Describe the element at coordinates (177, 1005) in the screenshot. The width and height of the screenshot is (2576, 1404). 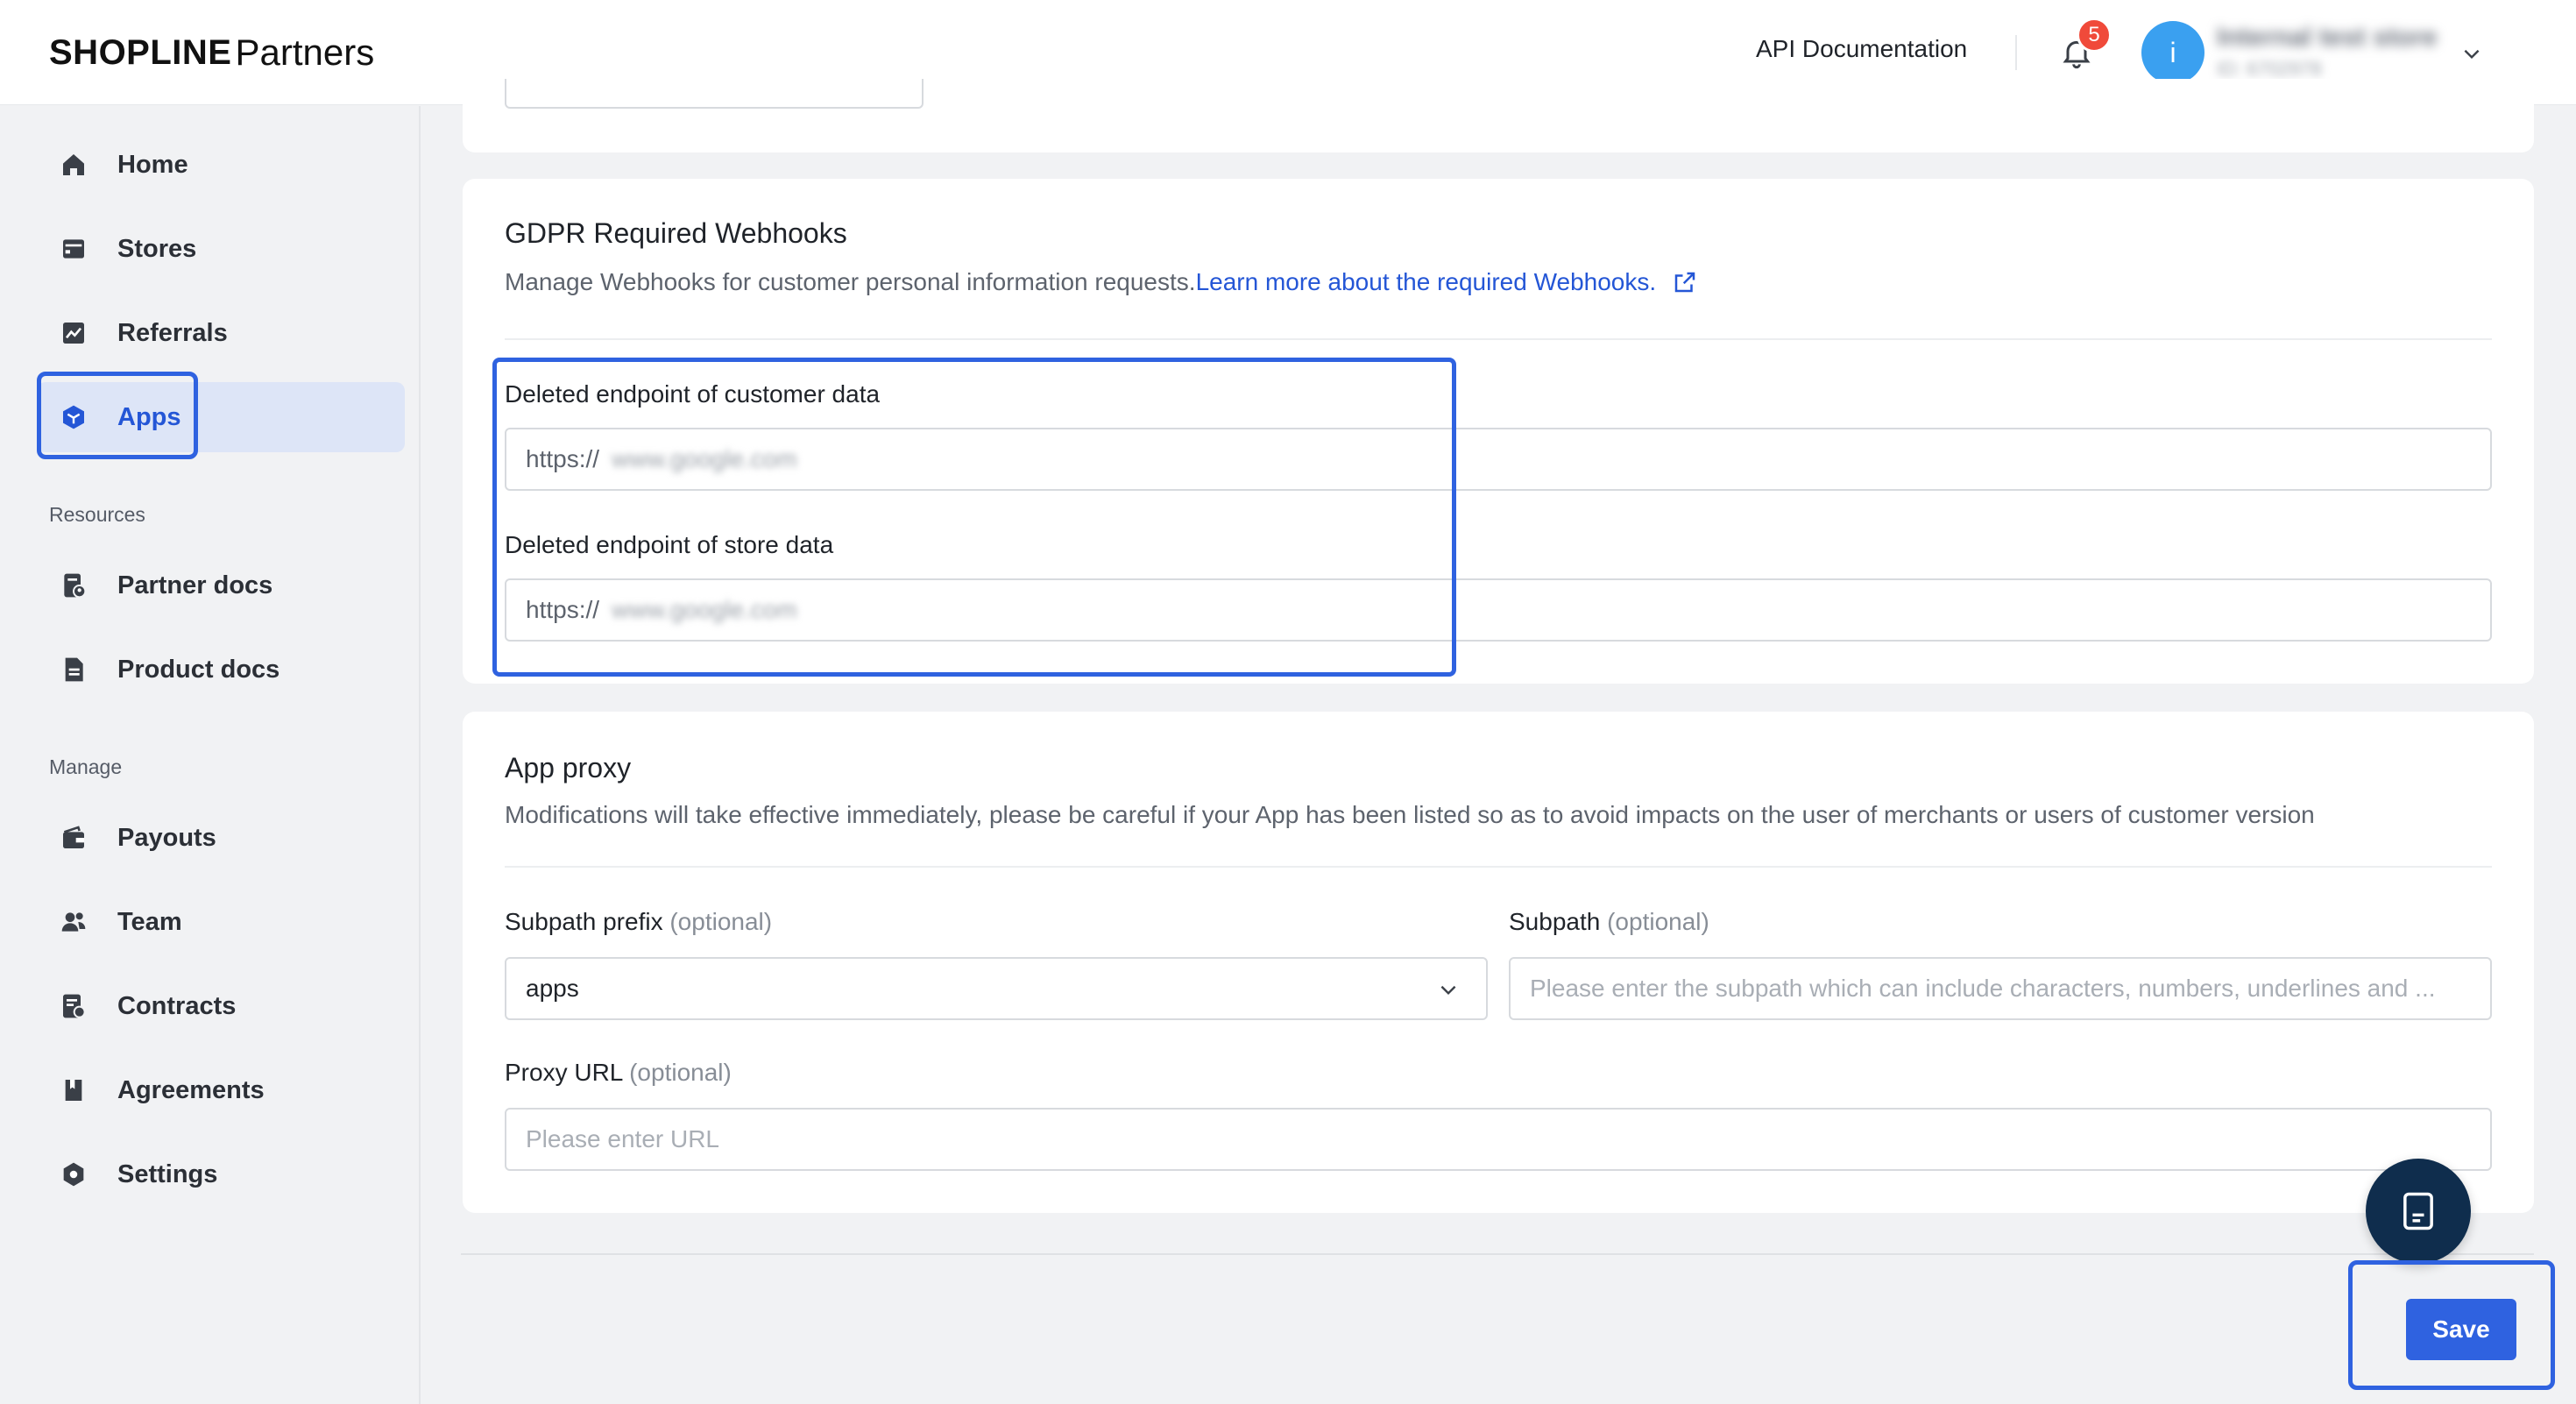
I see `sidebar-item-label: Contracts` at that location.